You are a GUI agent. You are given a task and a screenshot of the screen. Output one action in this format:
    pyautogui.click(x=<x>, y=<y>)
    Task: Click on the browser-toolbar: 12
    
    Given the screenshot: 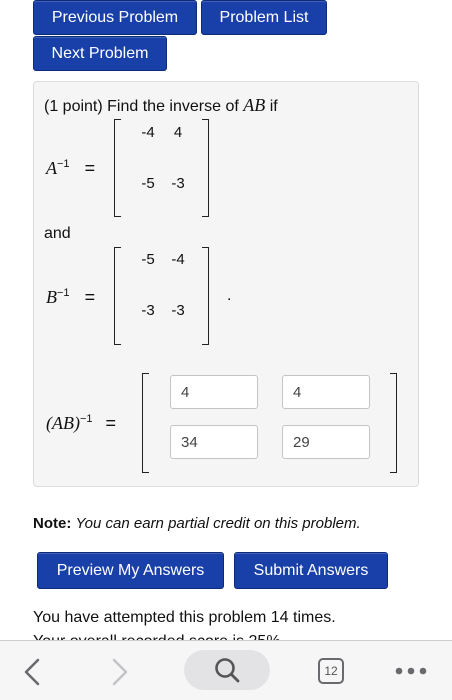 What is the action you would take?
    pyautogui.click(x=226, y=670)
    